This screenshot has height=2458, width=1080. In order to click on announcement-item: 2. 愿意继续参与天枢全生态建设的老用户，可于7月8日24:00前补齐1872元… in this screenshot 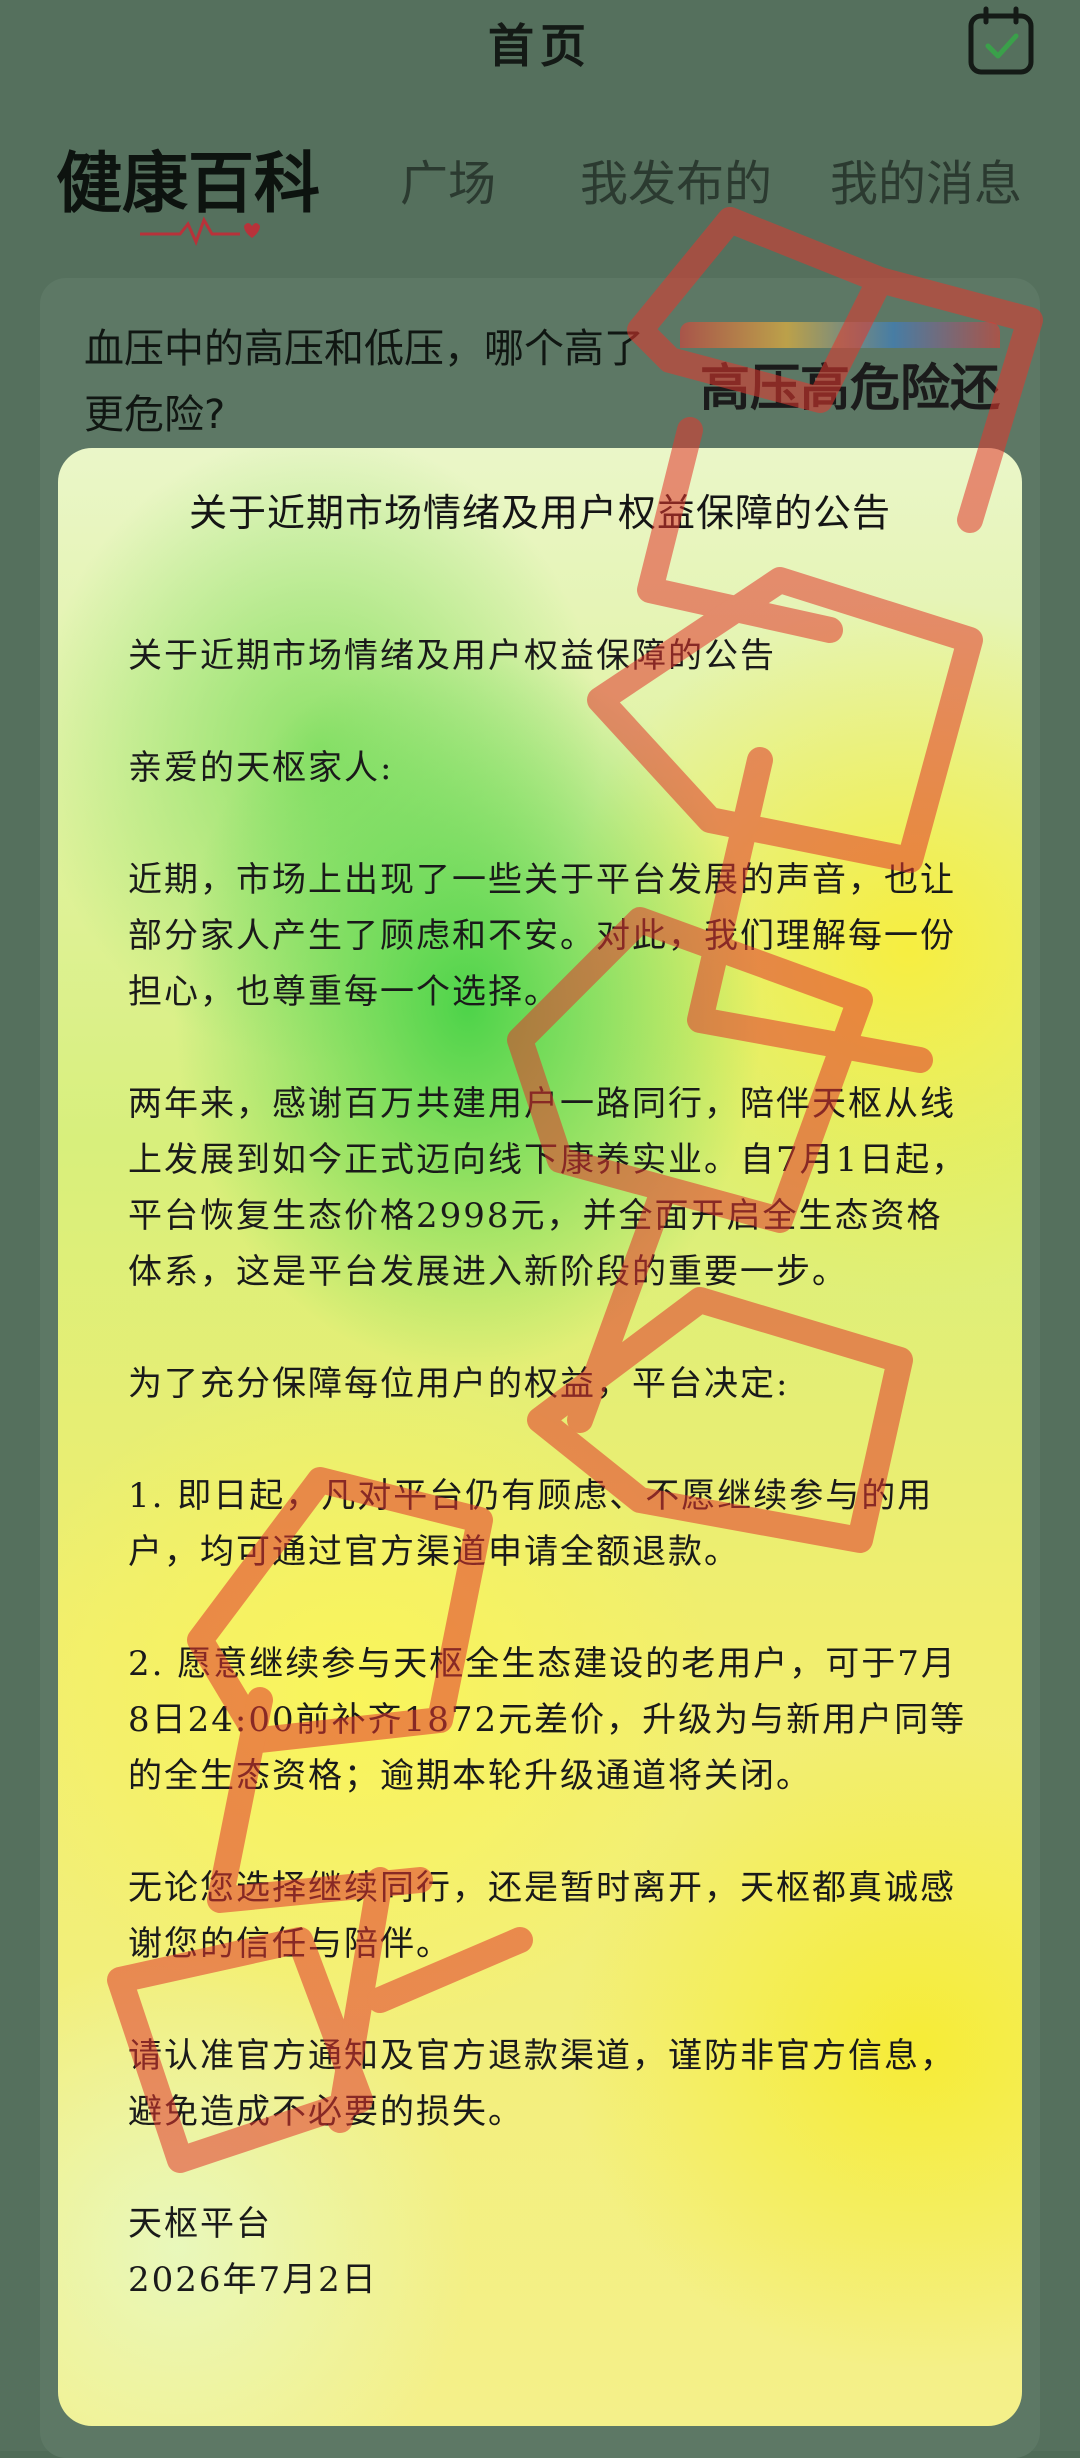, I will do `click(547, 1720)`.